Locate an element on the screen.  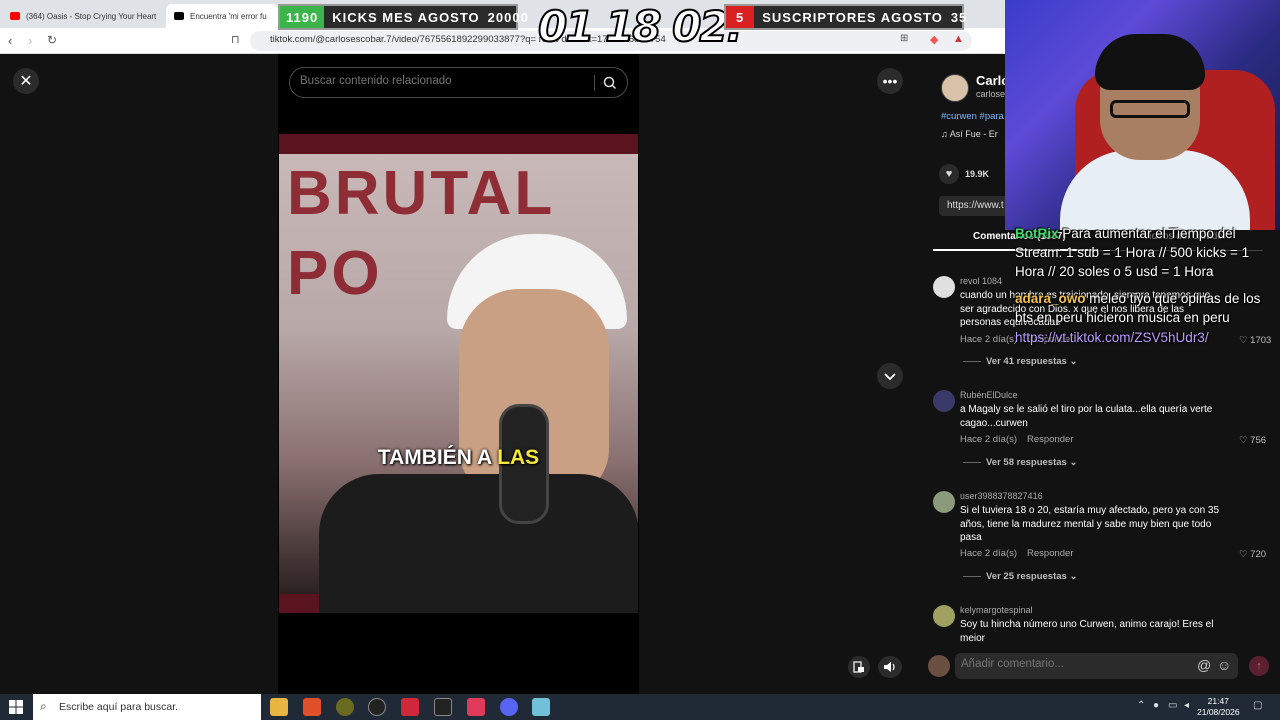
back-icon: ‹ is located at coordinates (10, 40).